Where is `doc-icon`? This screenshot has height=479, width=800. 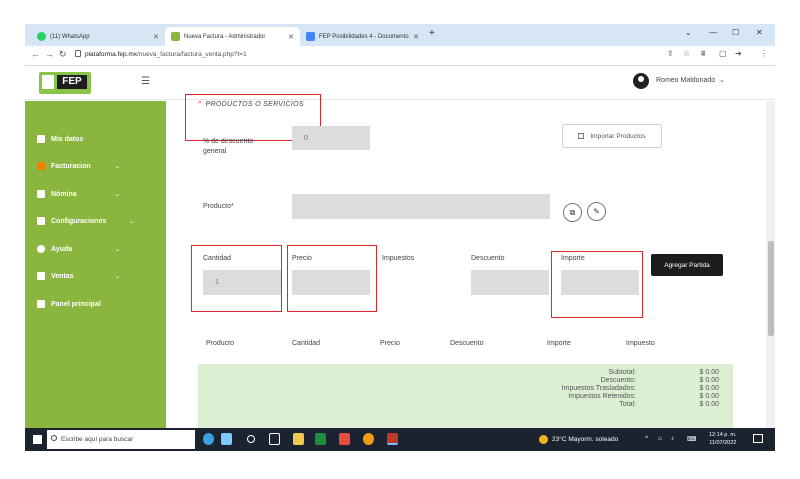 doc-icon is located at coordinates (310, 36).